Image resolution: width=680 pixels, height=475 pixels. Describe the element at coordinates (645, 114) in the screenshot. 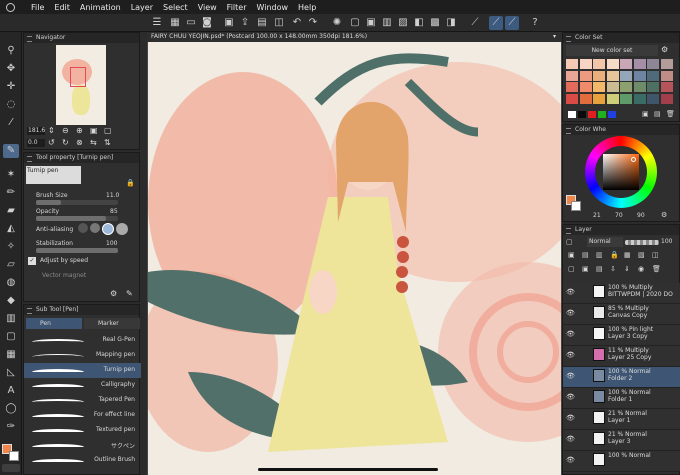

I see `add-color-icon: ▣` at that location.